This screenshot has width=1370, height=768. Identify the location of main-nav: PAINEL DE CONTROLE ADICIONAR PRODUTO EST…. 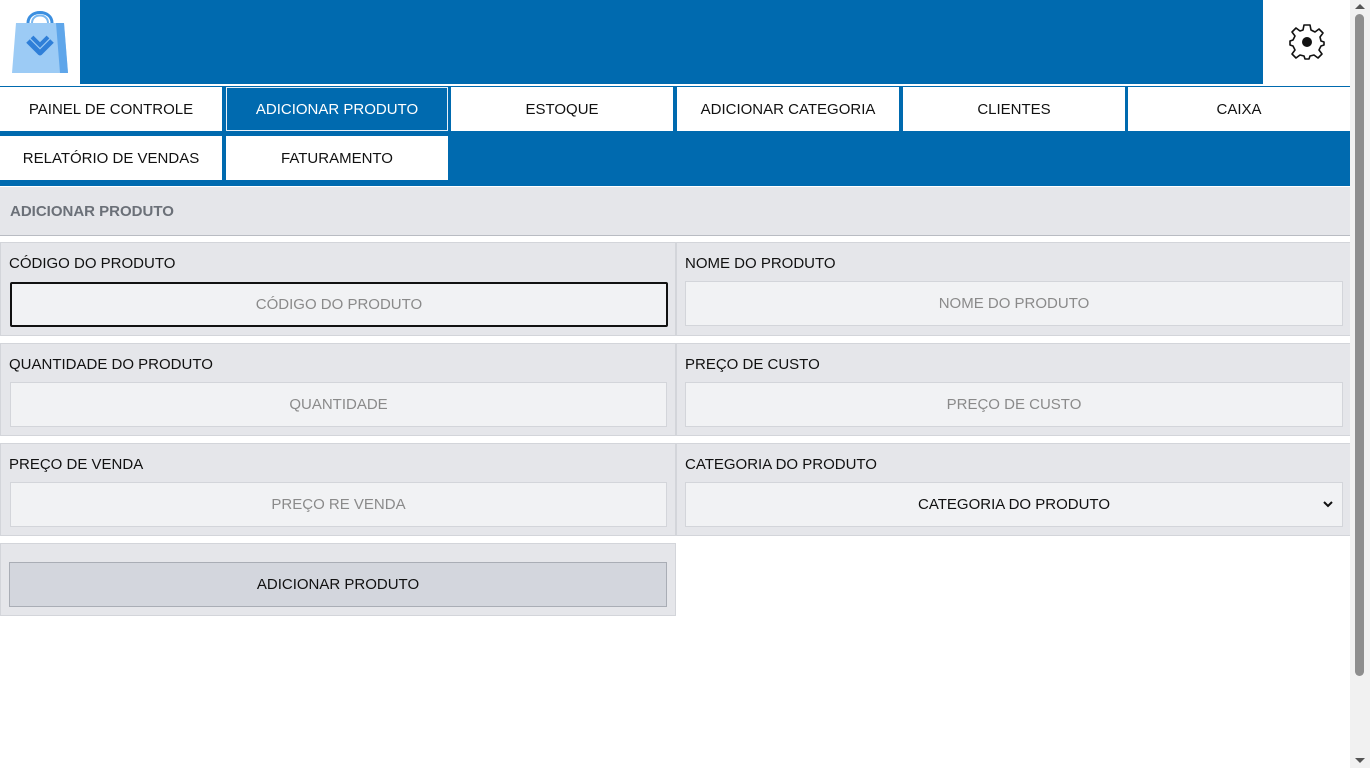
(675, 136).